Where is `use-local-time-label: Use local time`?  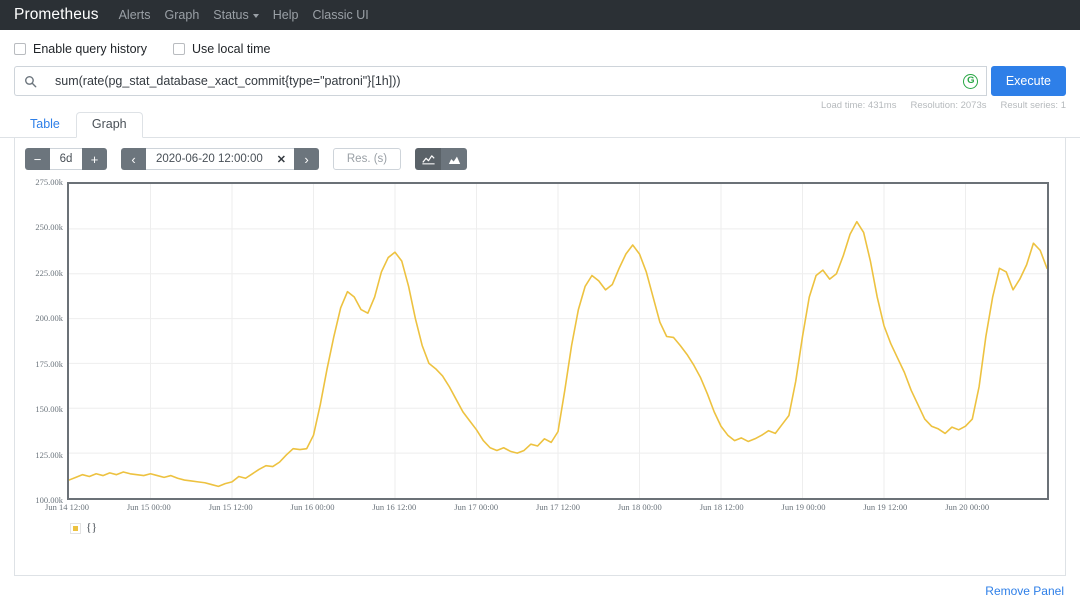
use-local-time-label: Use local time is located at coordinates (231, 49).